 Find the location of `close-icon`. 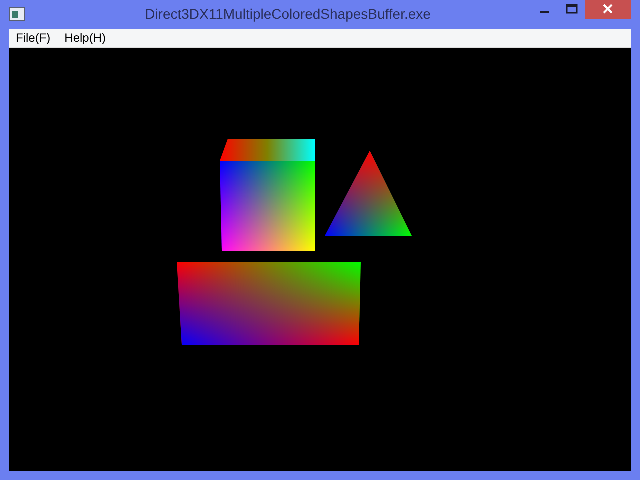

close-icon is located at coordinates (608, 9).